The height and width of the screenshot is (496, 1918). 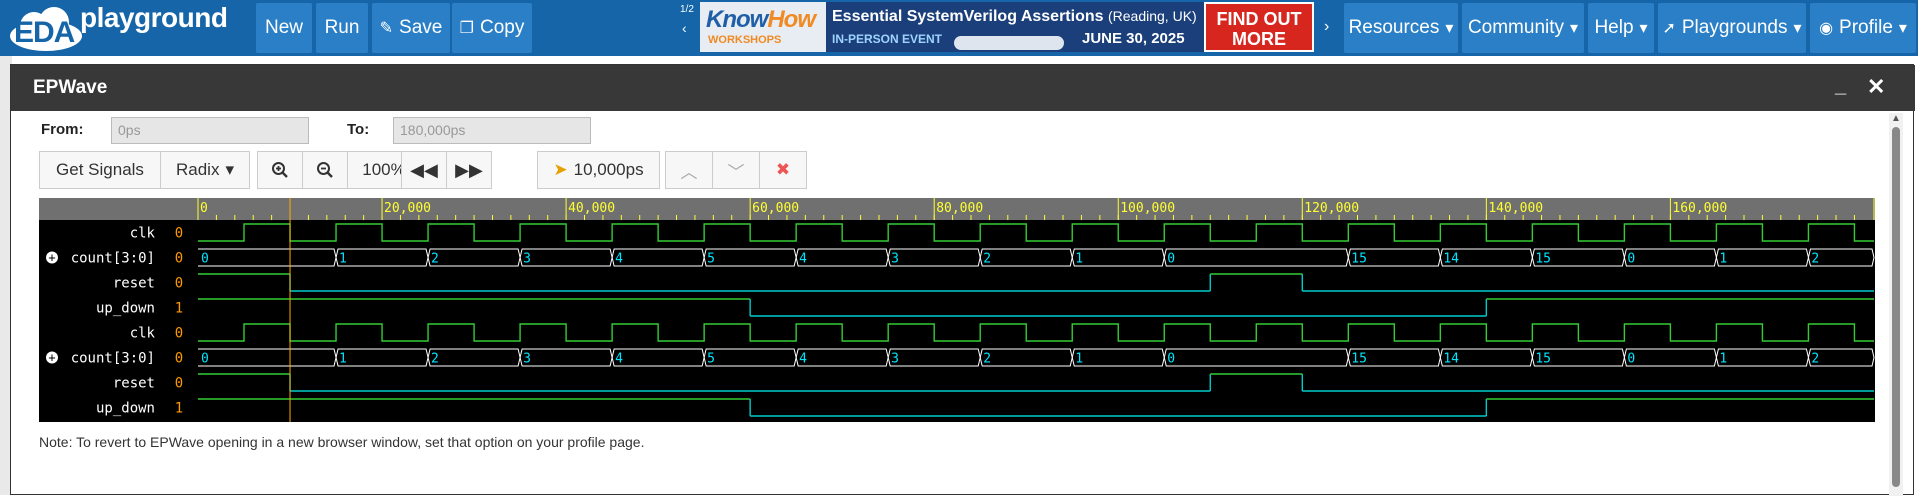 I want to click on new-label: New, so click(x=283, y=27).